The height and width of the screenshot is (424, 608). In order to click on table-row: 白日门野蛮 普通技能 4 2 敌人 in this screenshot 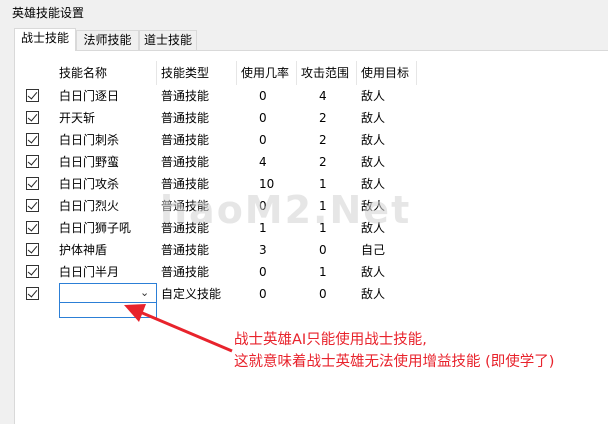, I will do `click(225, 162)`.